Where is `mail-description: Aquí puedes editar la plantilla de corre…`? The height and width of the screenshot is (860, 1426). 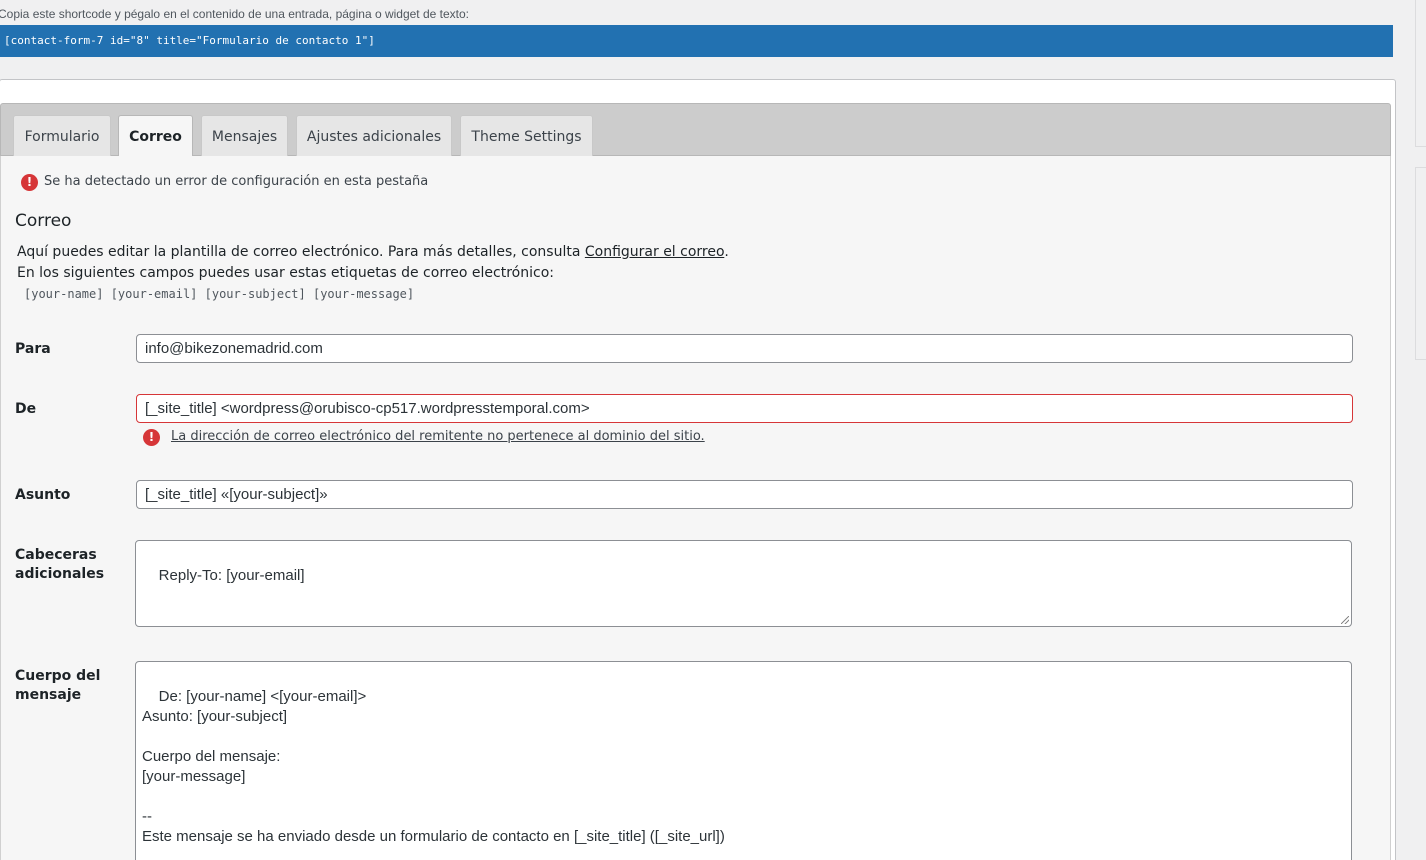
mail-description: Aquí puedes editar la plantilla de corre… is located at coordinates (373, 252).